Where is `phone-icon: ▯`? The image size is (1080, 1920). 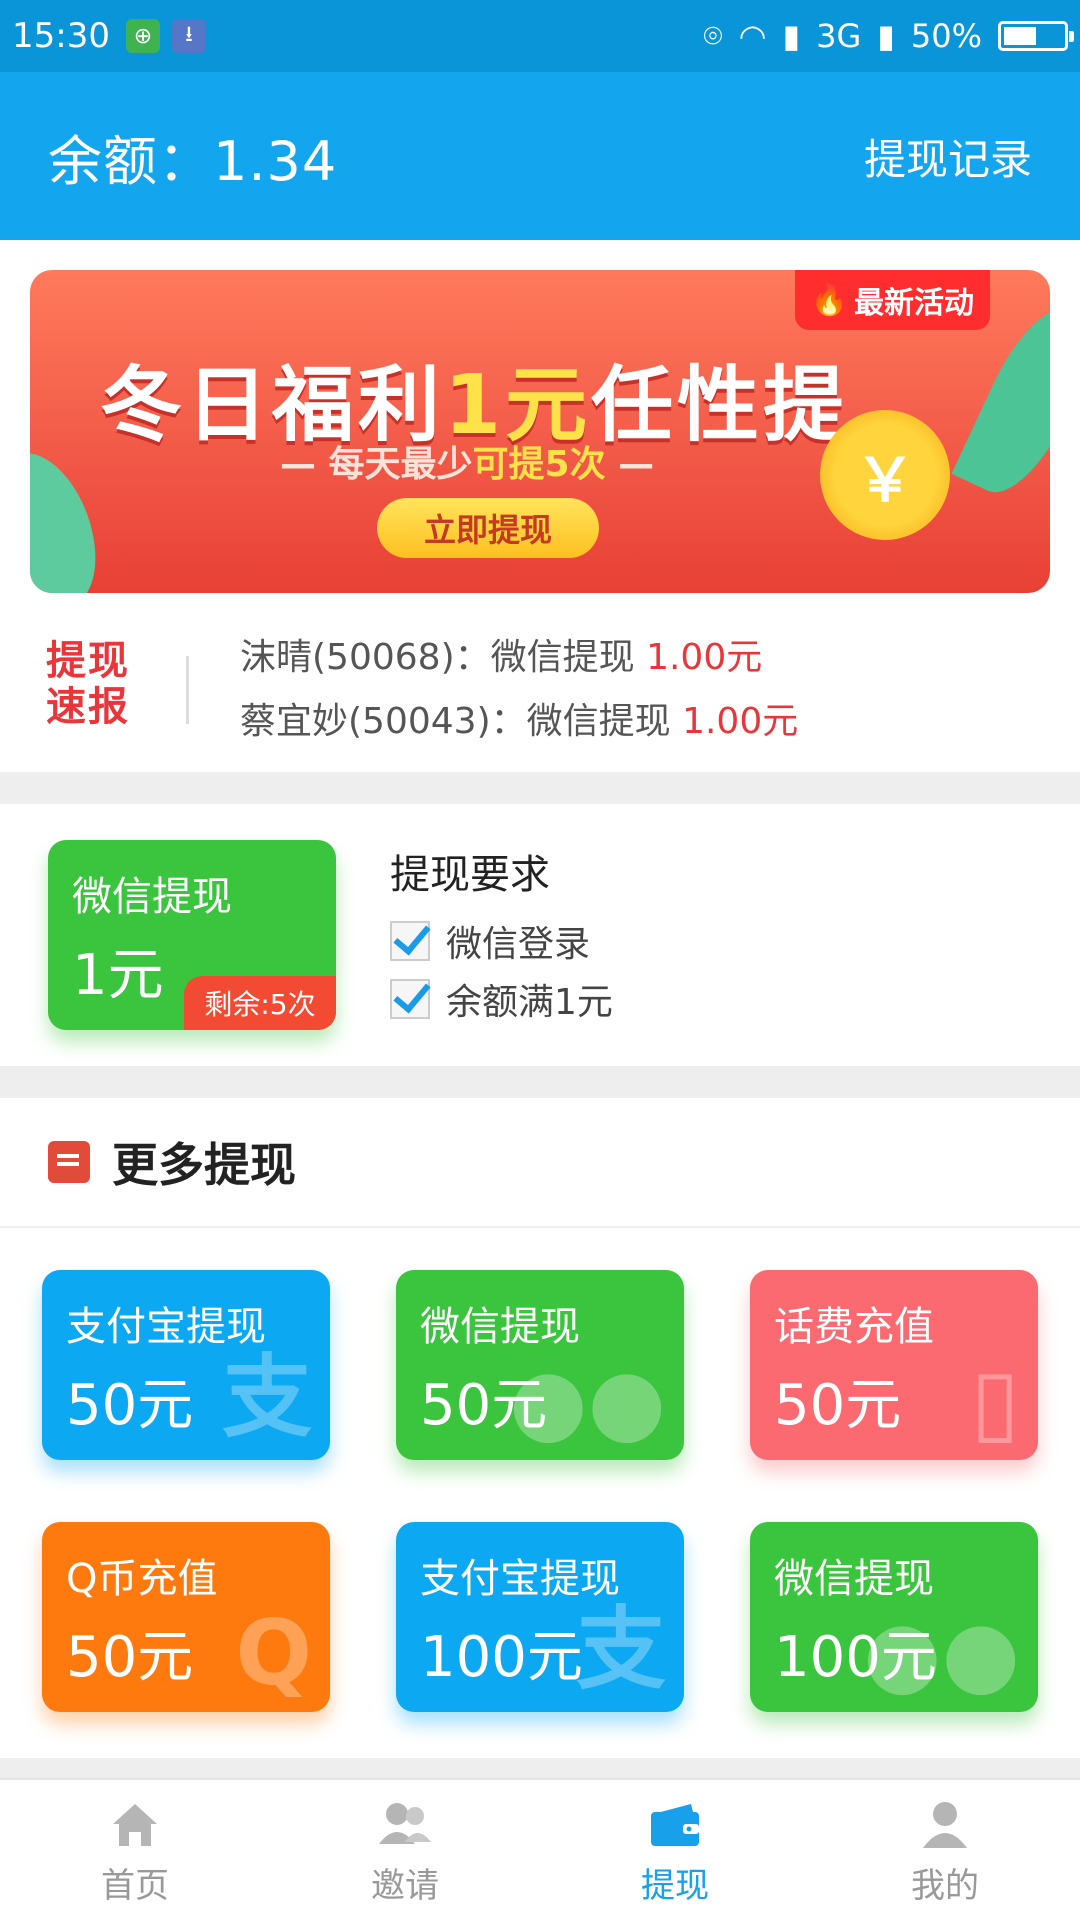 phone-icon: ▯ is located at coordinates (995, 1401).